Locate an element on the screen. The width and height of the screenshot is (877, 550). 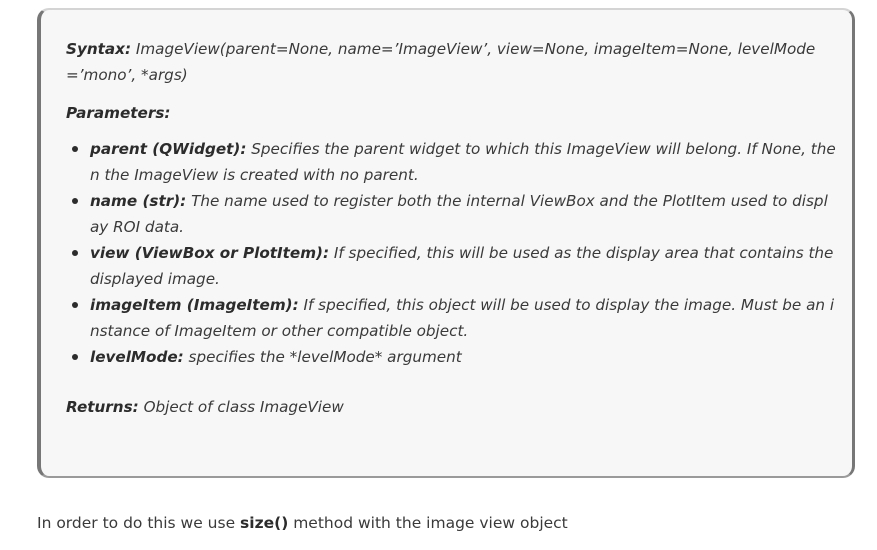
syntax-label: Syntax: is located at coordinates (99, 49).